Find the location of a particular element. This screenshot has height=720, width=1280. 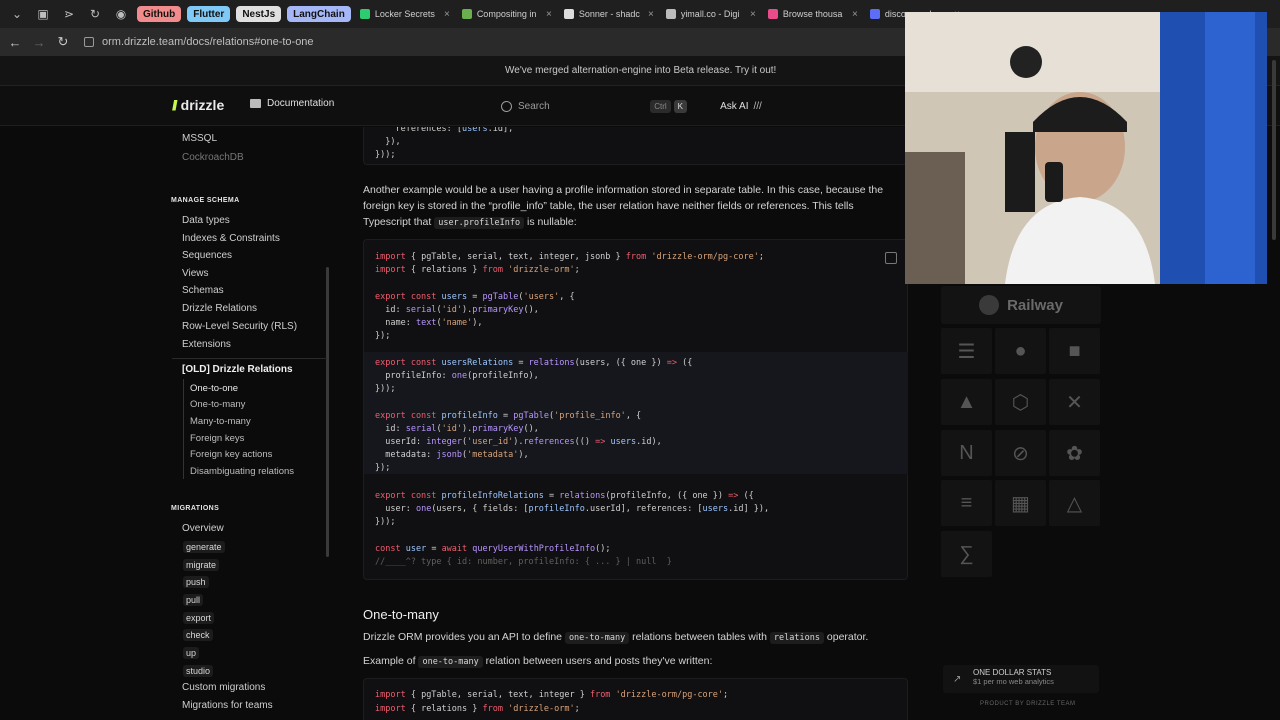

sponsor-railway: Railway is located at coordinates (1021, 305).